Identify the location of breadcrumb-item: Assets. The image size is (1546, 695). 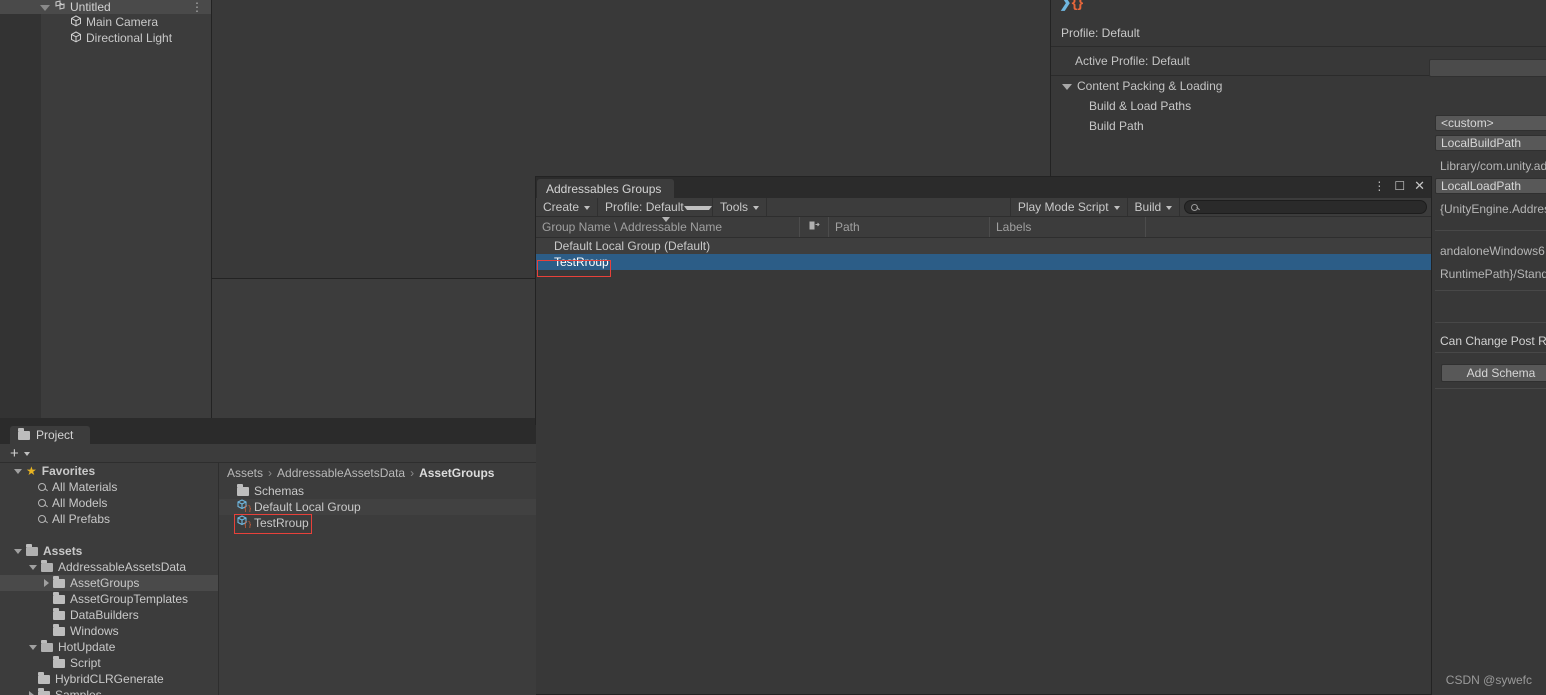
(245, 473).